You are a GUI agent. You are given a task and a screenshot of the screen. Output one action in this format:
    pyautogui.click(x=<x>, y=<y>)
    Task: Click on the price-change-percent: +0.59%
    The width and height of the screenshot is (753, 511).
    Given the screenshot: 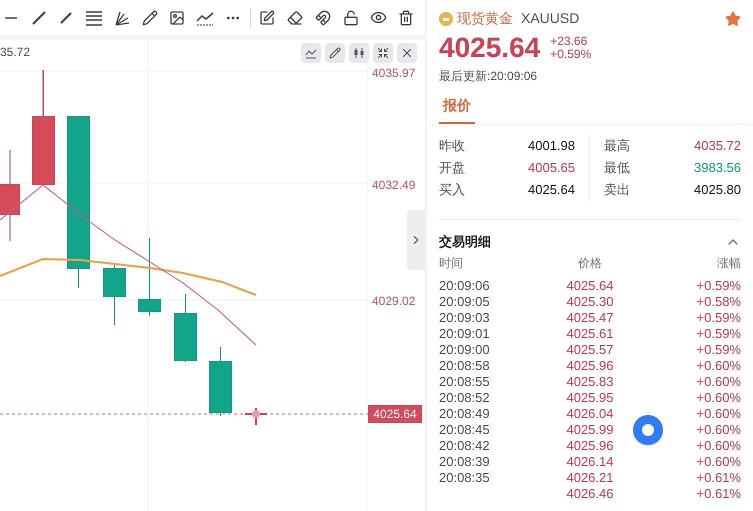 What is the action you would take?
    pyautogui.click(x=571, y=54)
    